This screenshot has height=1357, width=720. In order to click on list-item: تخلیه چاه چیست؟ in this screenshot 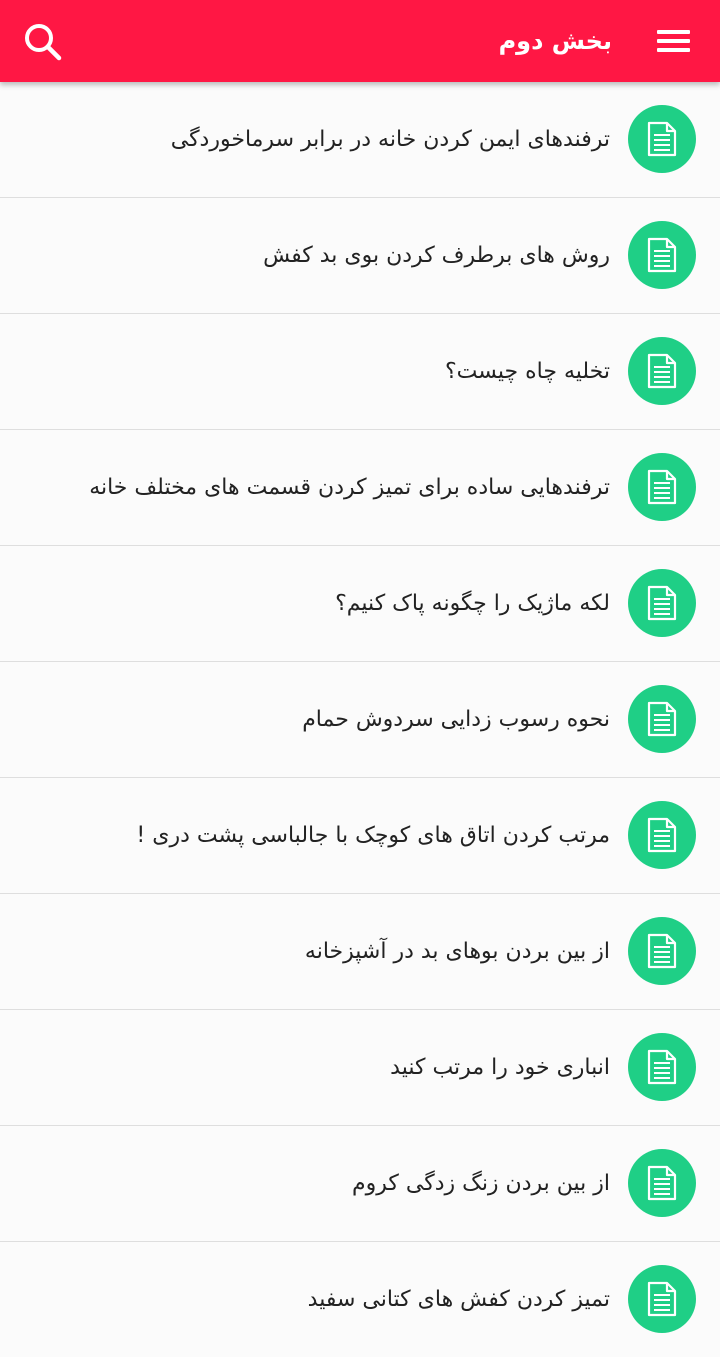, I will do `click(360, 372)`.